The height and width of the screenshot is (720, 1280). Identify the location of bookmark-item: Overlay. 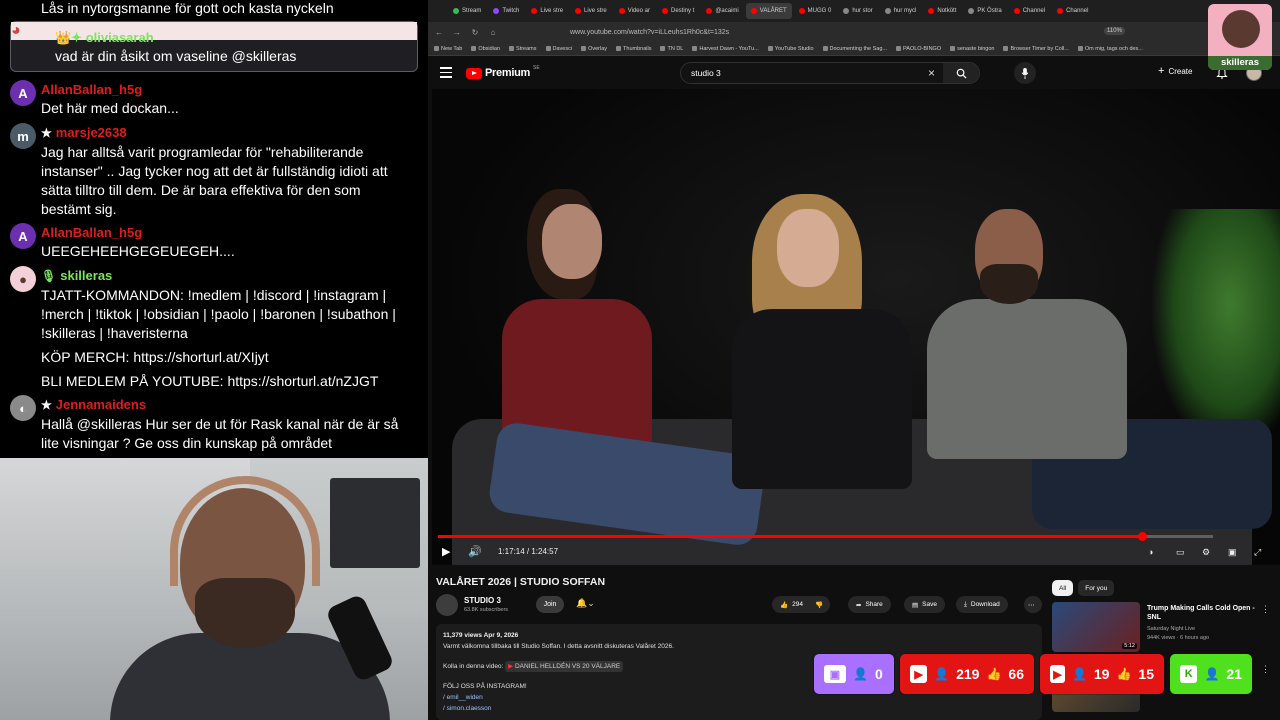
(594, 49).